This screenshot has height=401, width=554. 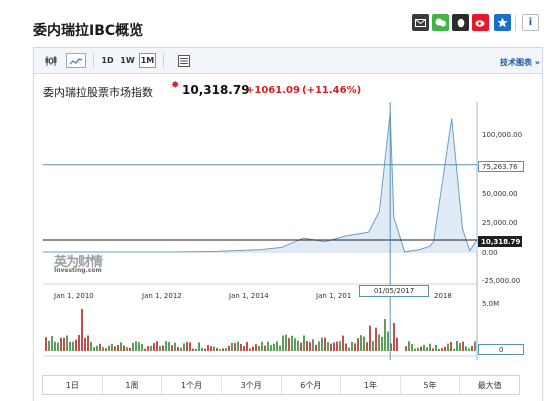 What do you see at coordinates (252, 385) in the screenshot?
I see `period-button-3m: 3个月` at bounding box center [252, 385].